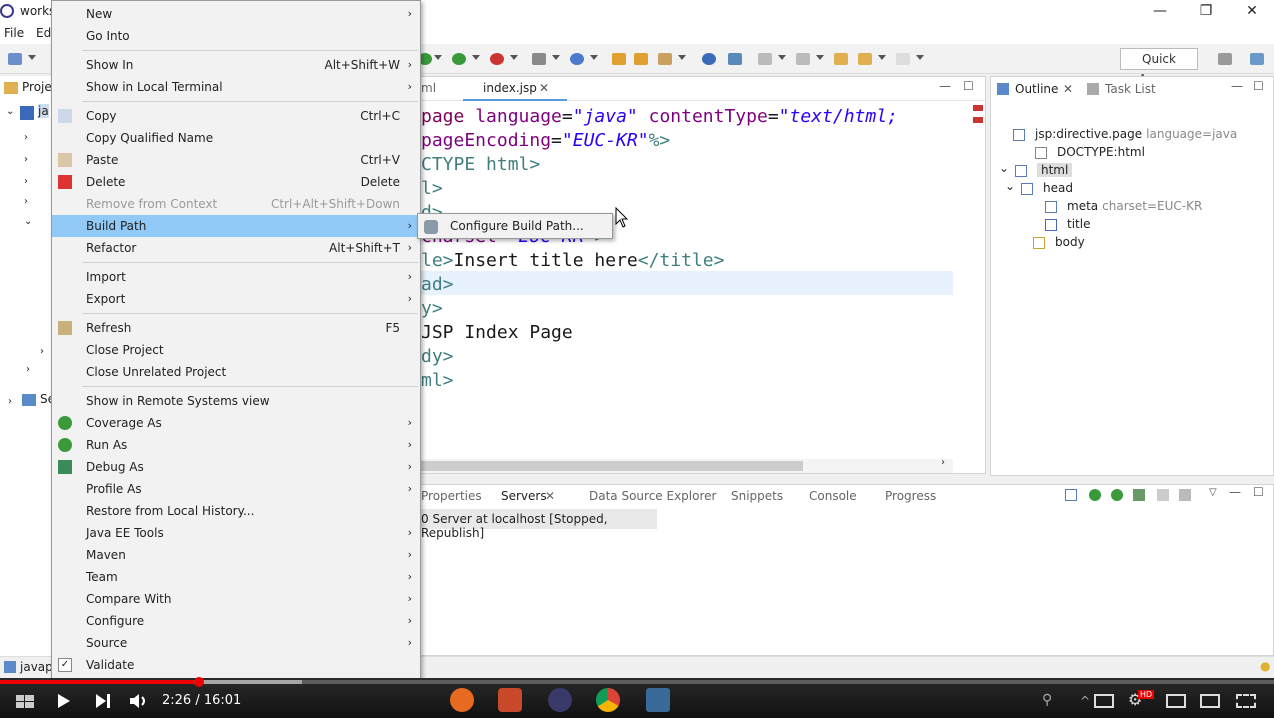 This screenshot has width=1274, height=718. I want to click on user-icon: ⚲, so click(1047, 700).